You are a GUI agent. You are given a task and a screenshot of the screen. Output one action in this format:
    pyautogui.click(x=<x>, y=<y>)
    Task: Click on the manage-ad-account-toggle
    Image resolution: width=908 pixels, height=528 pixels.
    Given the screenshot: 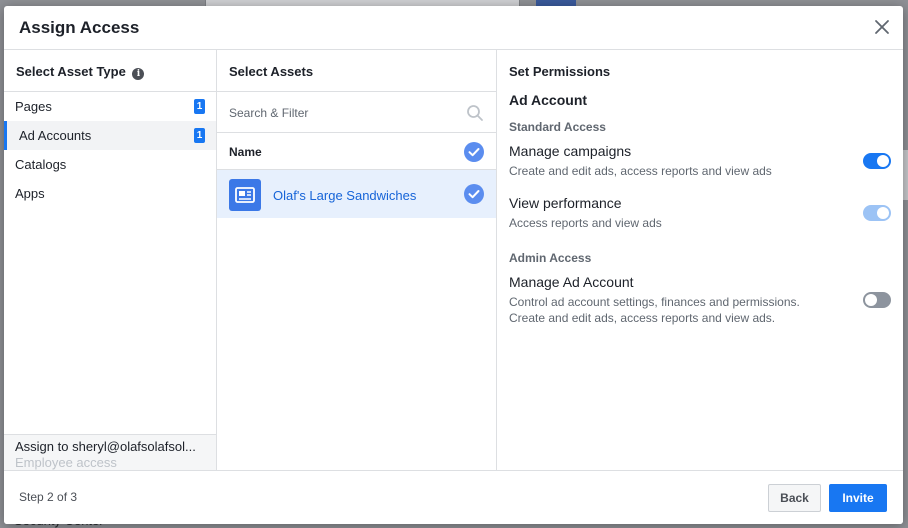 What is the action you would take?
    pyautogui.click(x=877, y=300)
    